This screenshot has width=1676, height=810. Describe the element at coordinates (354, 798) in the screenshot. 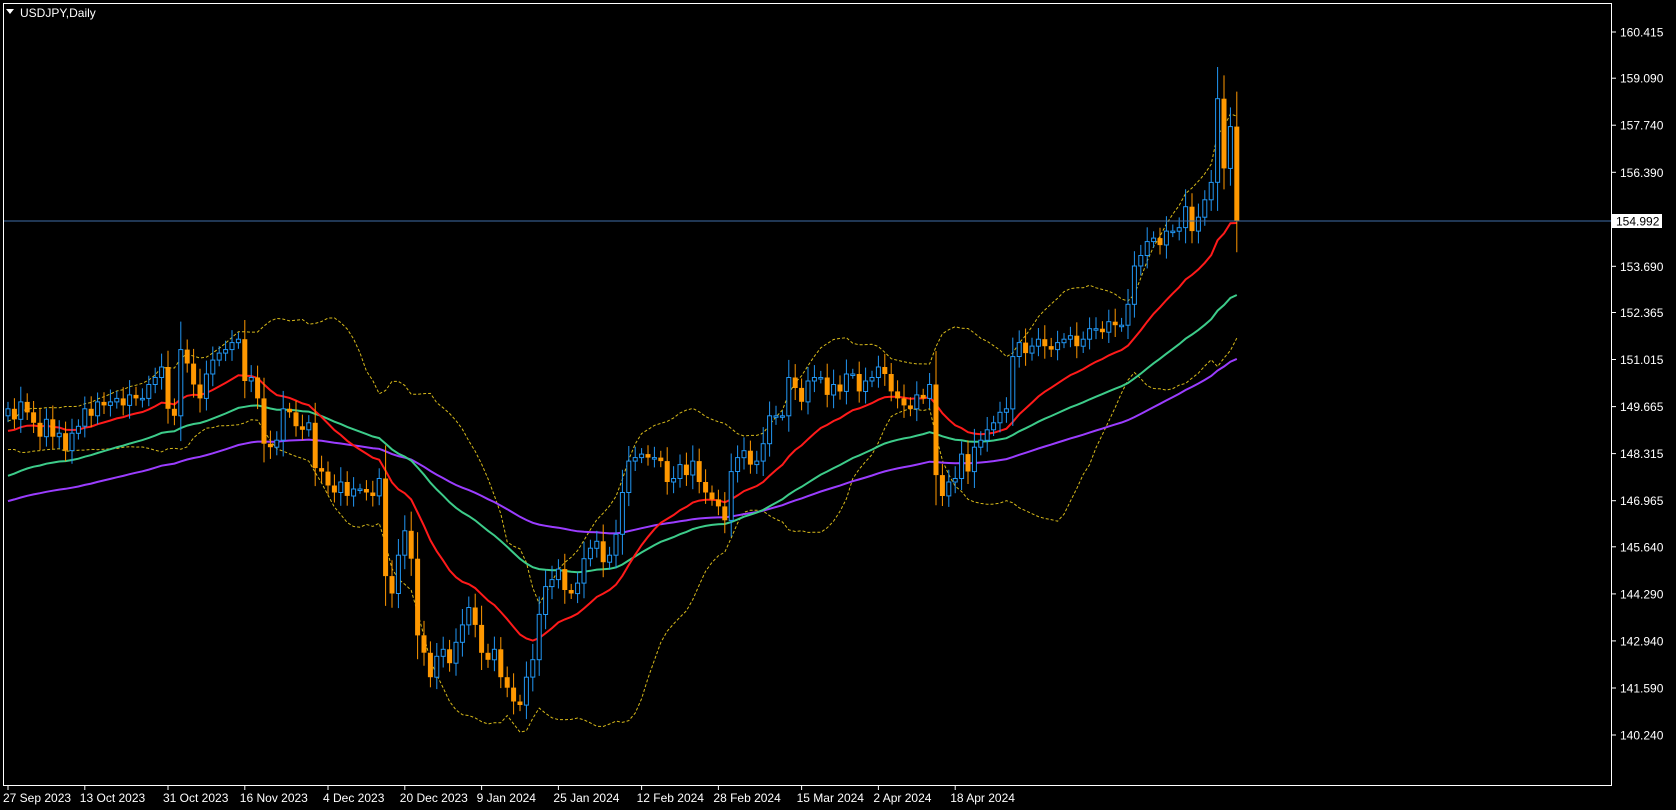

I see `x-tick-label: 4 Dec 2023` at that location.